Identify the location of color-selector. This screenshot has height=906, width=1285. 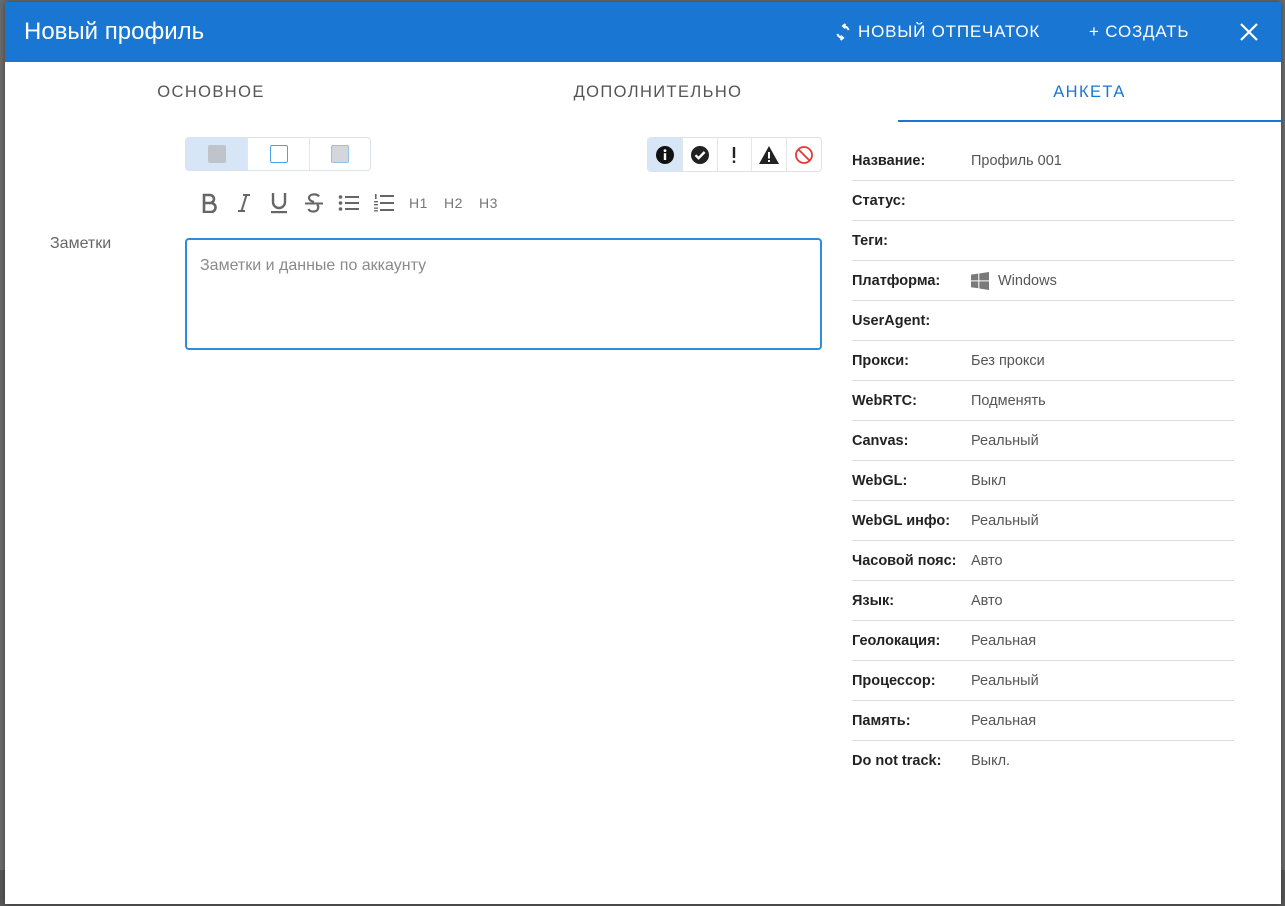
(278, 154).